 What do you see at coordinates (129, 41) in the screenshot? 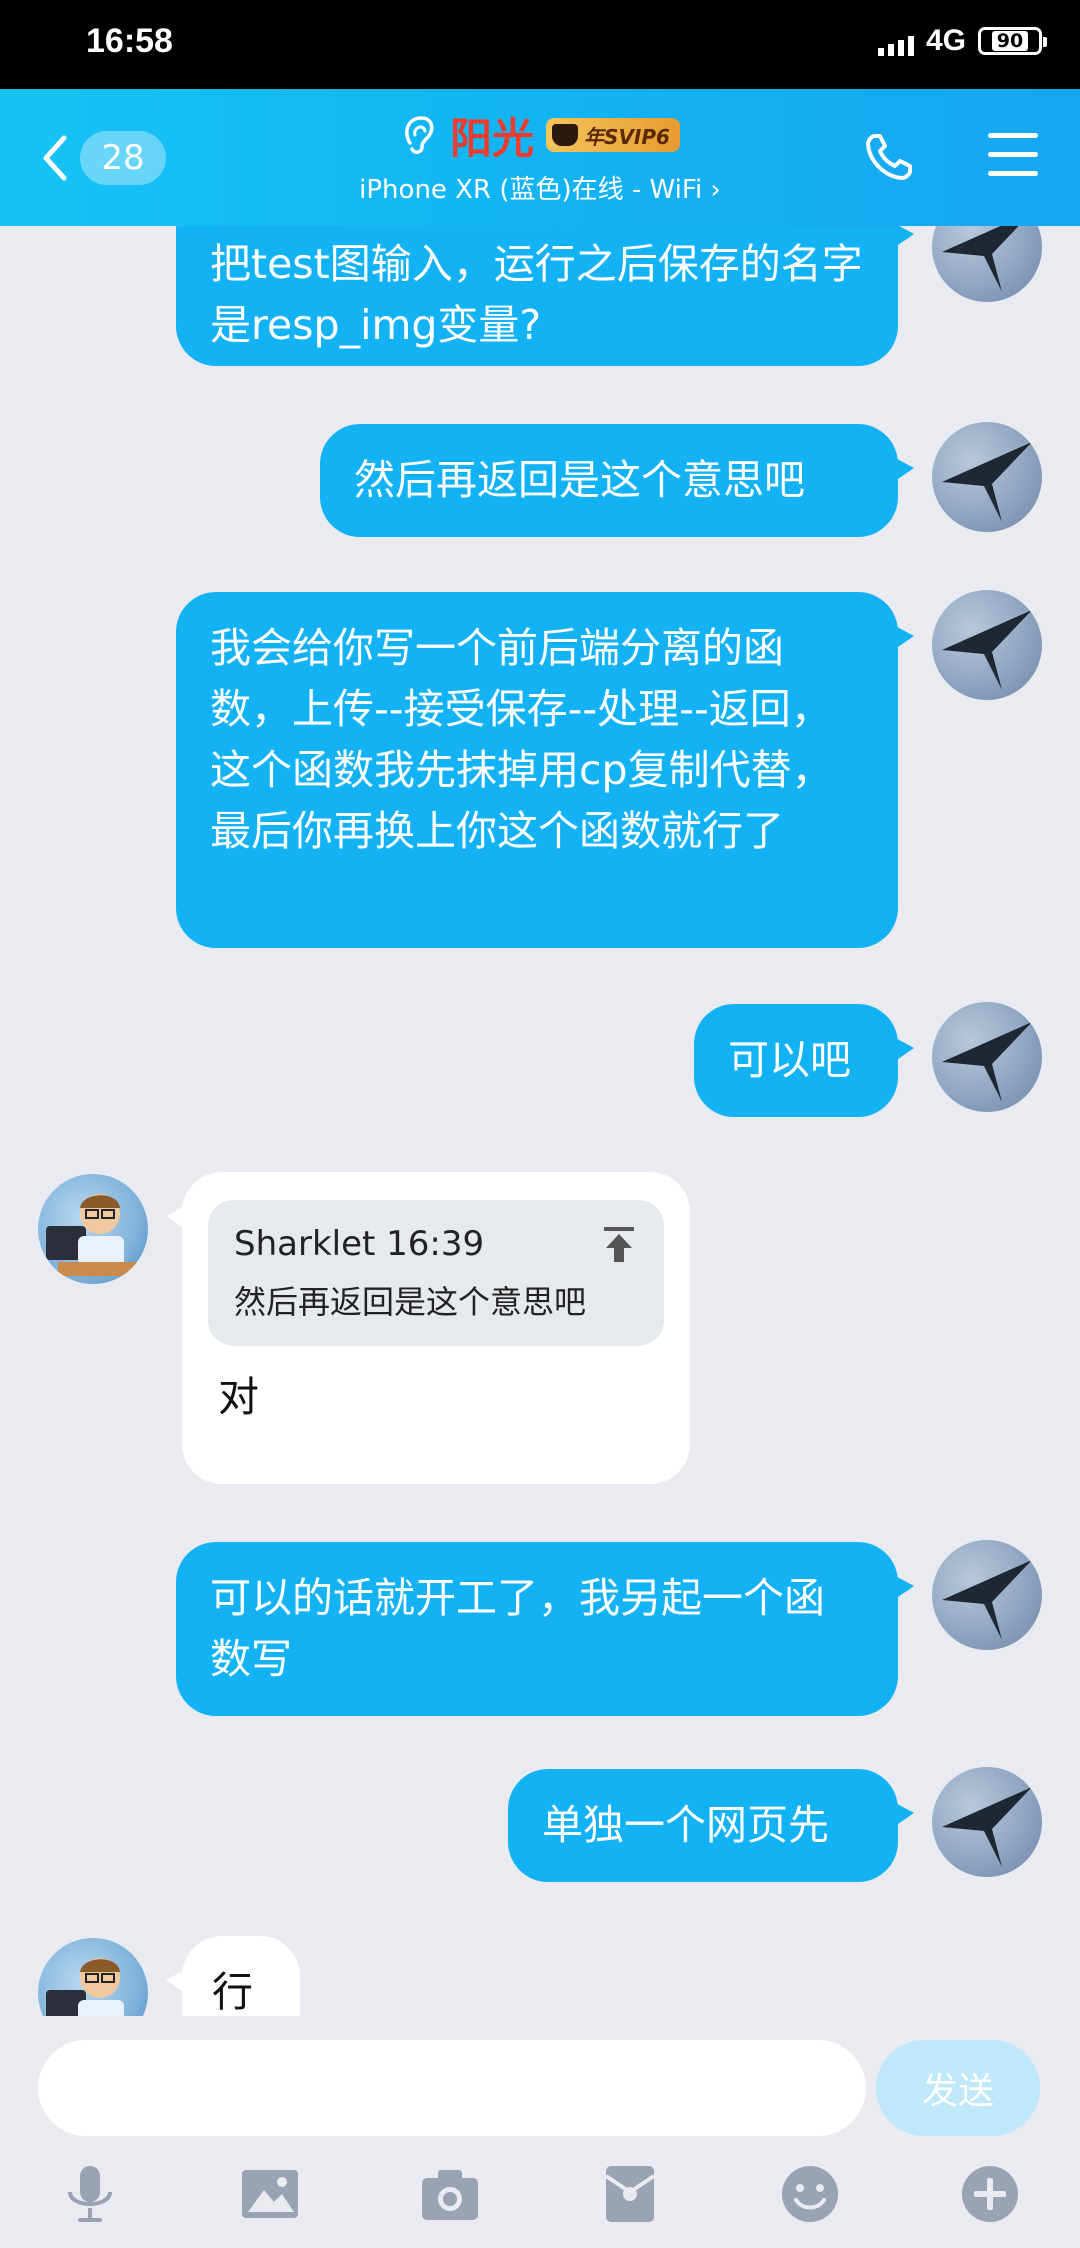
I see `status-time: 16:58` at bounding box center [129, 41].